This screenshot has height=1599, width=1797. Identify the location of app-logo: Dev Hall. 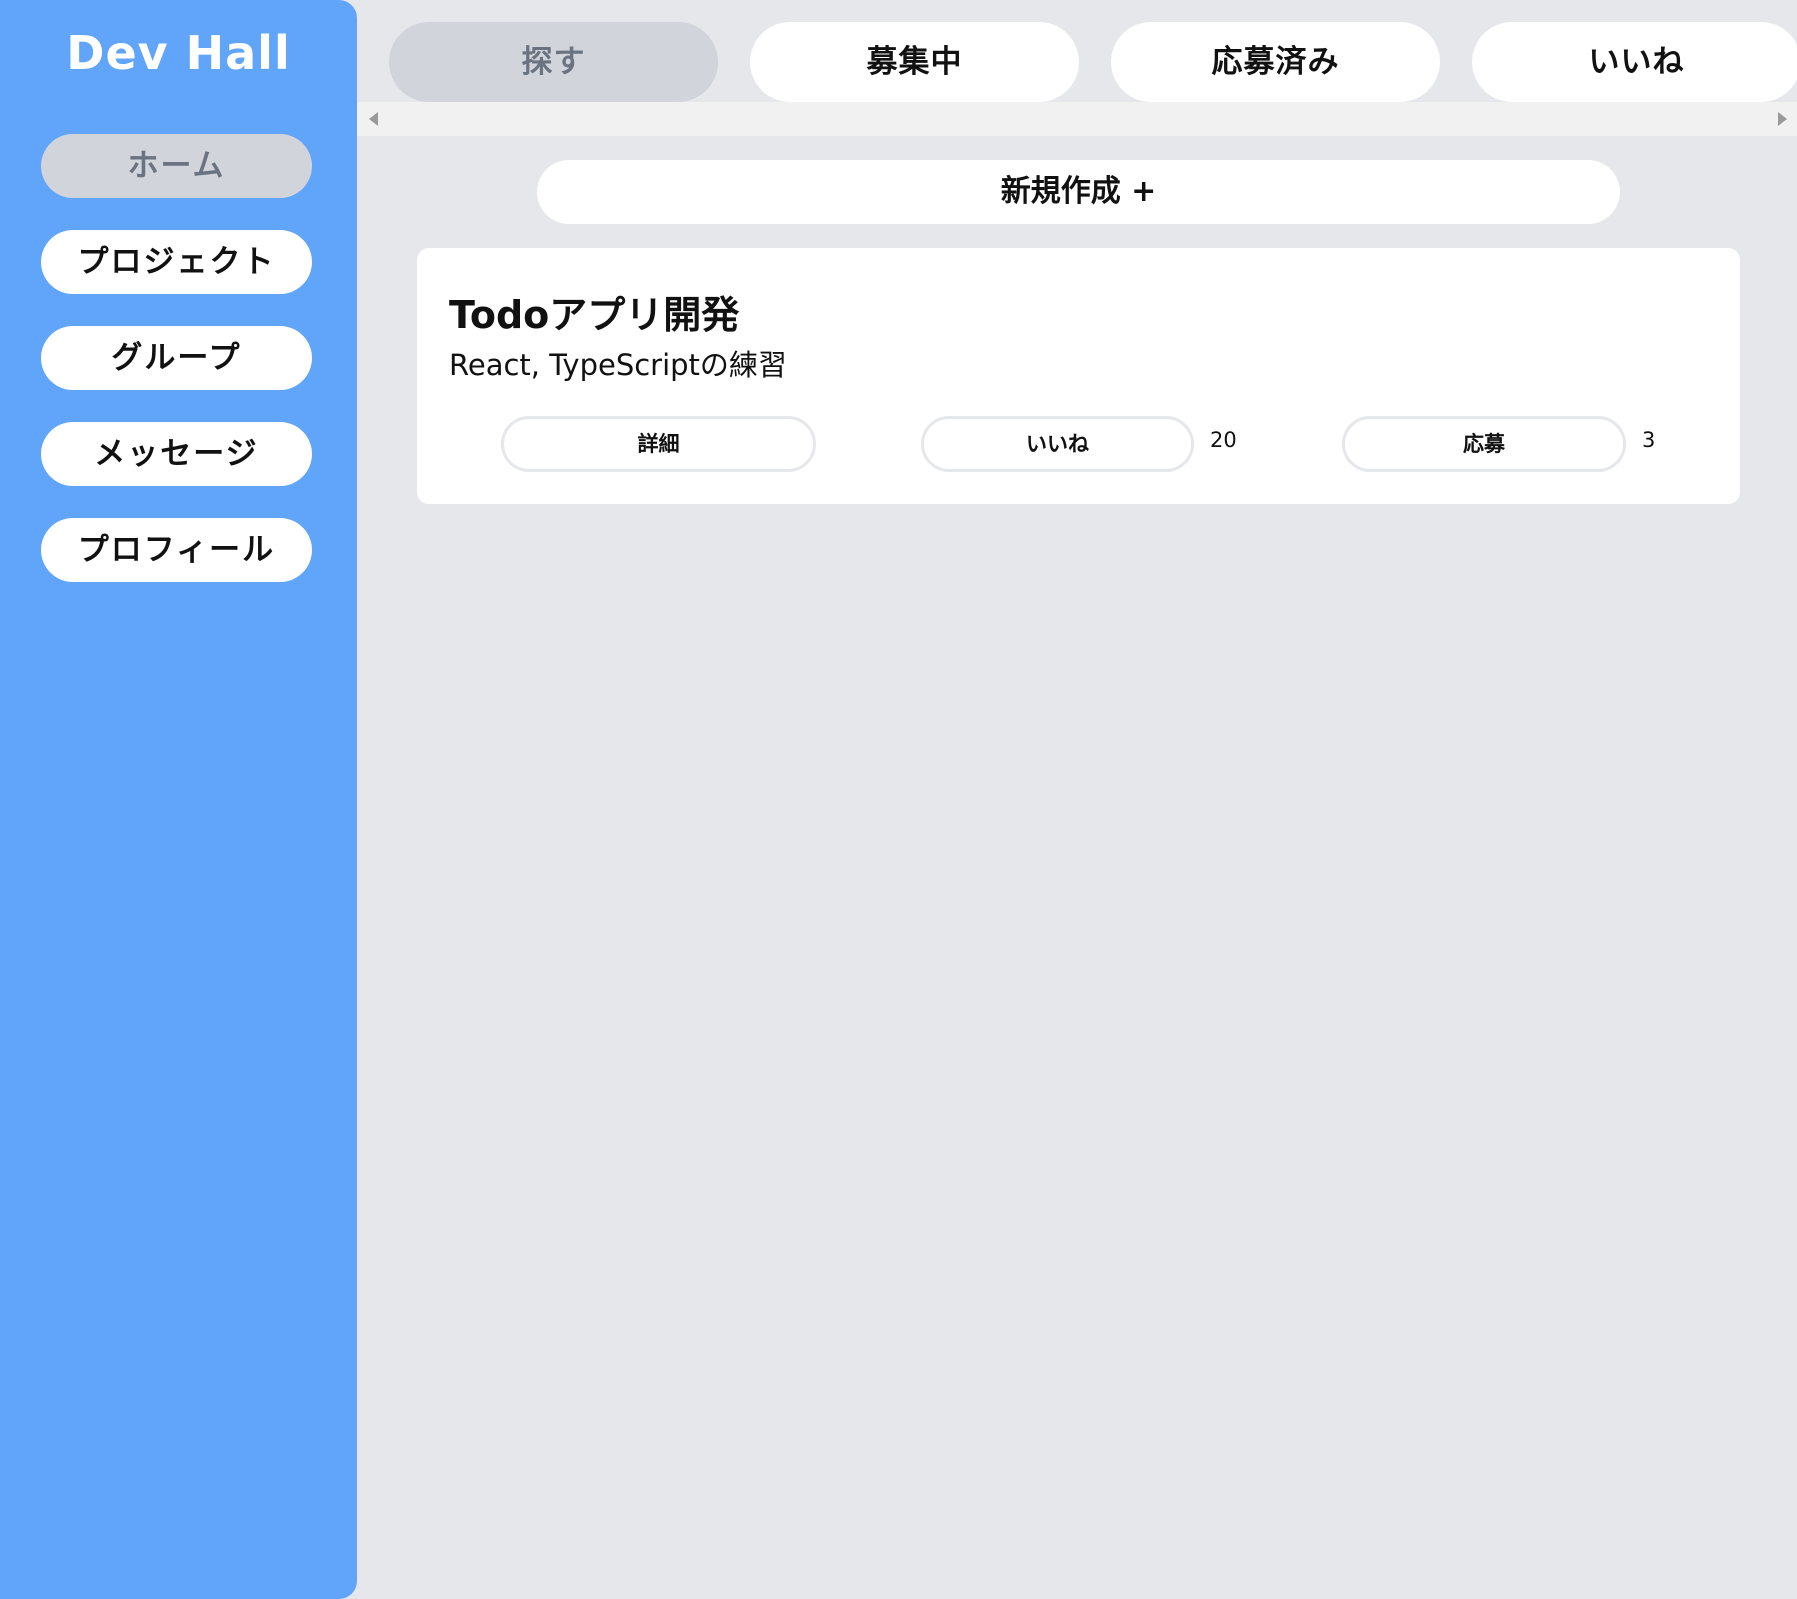
(178, 53).